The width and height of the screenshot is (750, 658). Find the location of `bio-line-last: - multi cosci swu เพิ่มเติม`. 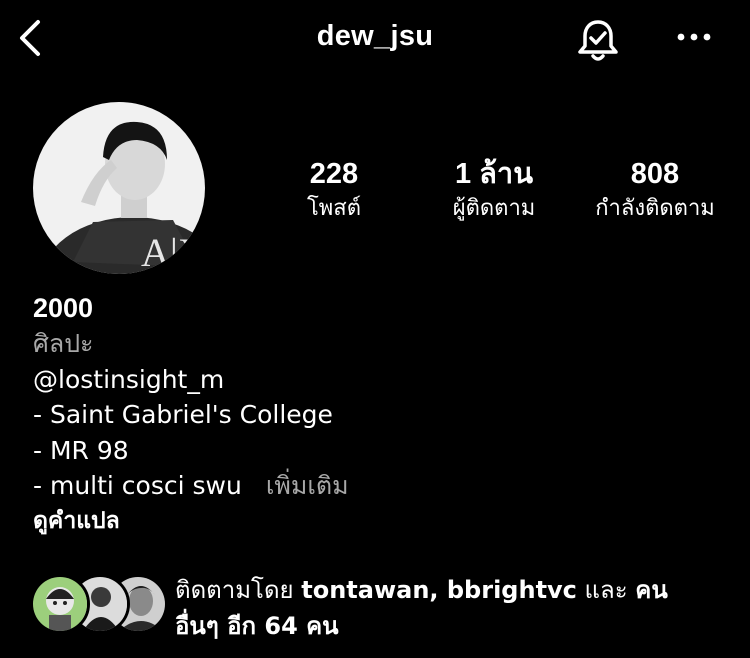

bio-line-last: - multi cosci swu เพิ่มเติม is located at coordinates (378, 486).